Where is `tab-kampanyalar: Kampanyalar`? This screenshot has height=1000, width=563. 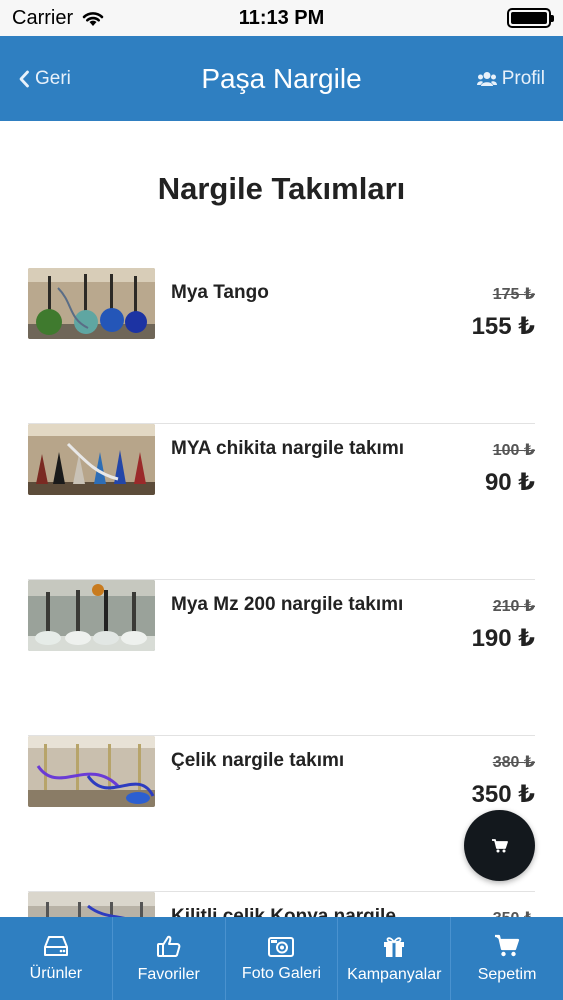
tab-kampanyalar: Kampanyalar is located at coordinates (395, 958).